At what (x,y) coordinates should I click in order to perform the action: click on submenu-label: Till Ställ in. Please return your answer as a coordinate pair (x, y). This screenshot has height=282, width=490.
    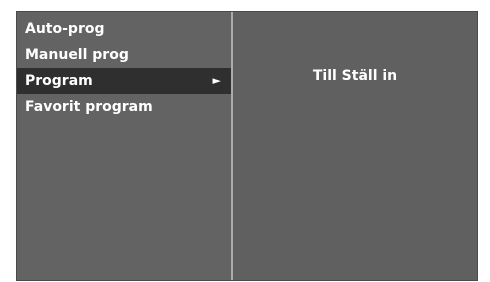
    Looking at the image, I should click on (355, 76).